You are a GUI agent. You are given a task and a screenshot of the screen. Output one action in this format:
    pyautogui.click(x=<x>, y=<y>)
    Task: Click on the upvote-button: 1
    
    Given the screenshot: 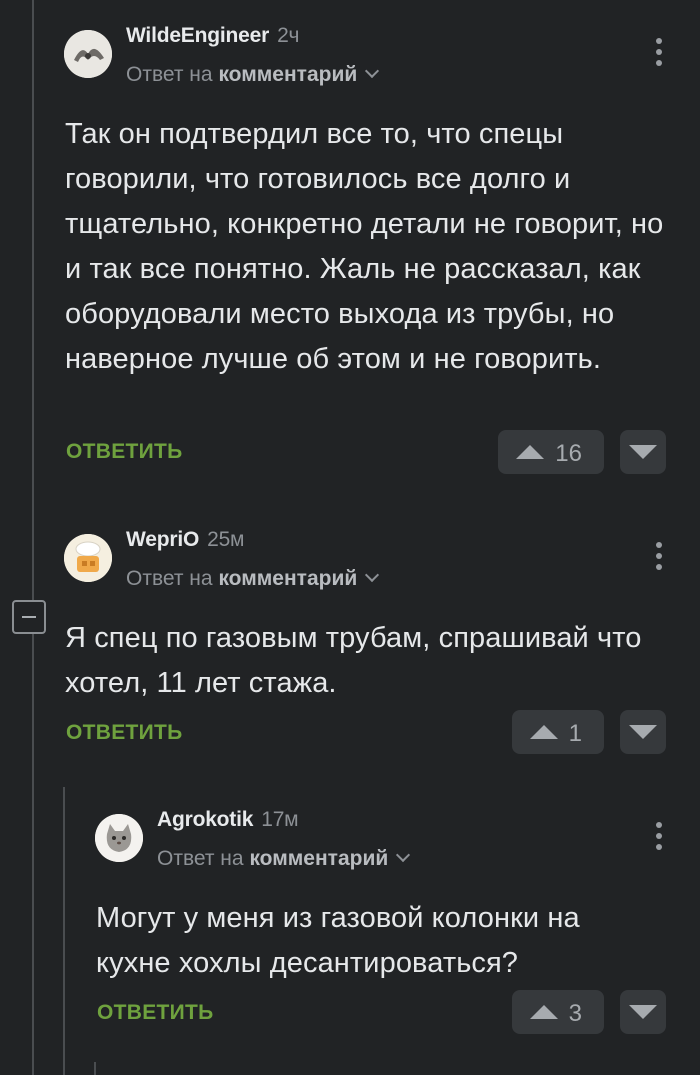 What is the action you would take?
    pyautogui.click(x=558, y=732)
    